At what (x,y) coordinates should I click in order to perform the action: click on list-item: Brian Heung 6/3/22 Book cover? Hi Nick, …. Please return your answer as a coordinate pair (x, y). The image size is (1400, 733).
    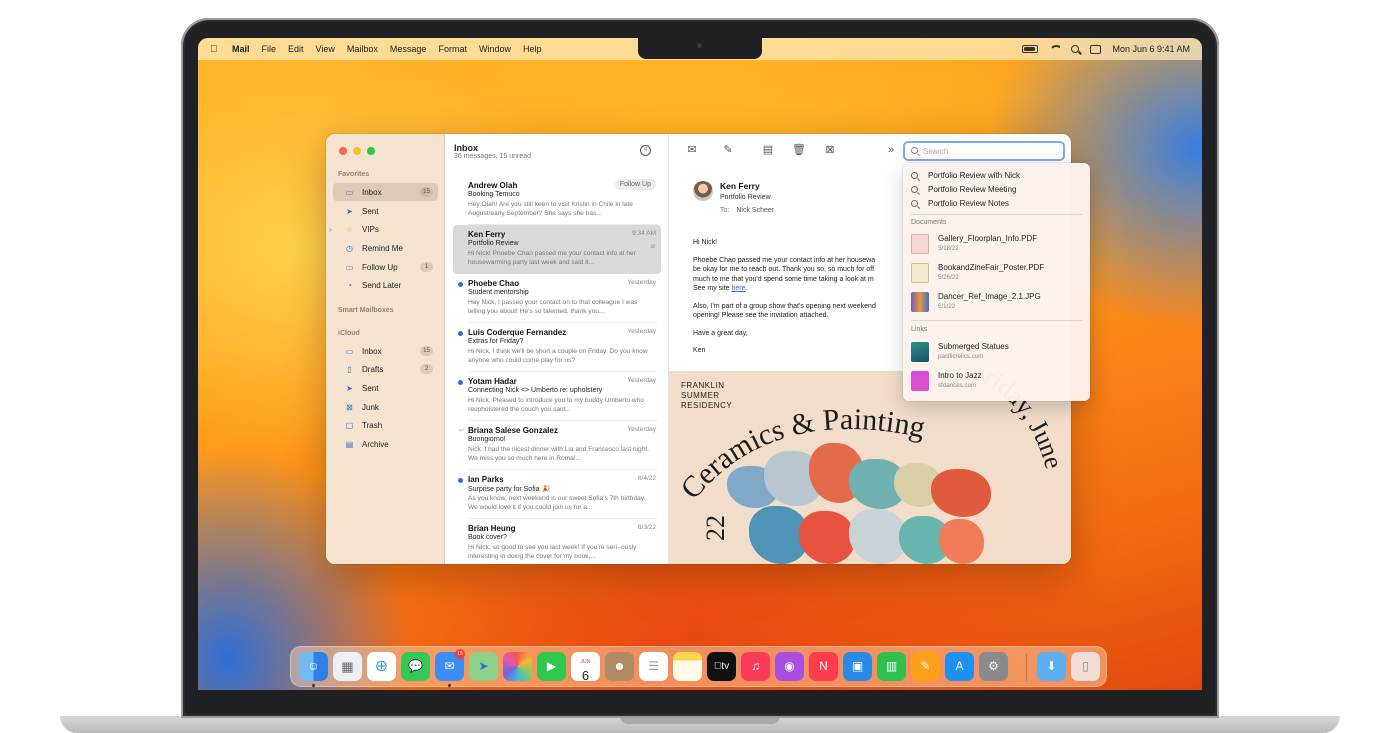
    Looking at the image, I should click on (557, 541).